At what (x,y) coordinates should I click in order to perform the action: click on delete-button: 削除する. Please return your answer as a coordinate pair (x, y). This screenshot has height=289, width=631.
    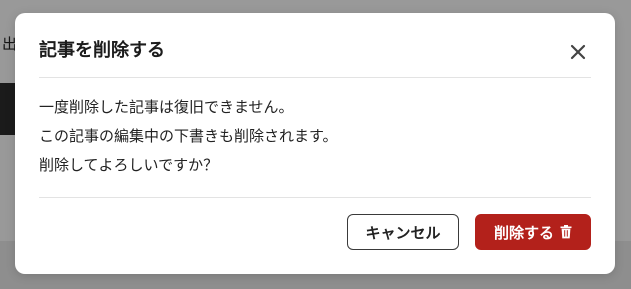
    Looking at the image, I should click on (533, 232).